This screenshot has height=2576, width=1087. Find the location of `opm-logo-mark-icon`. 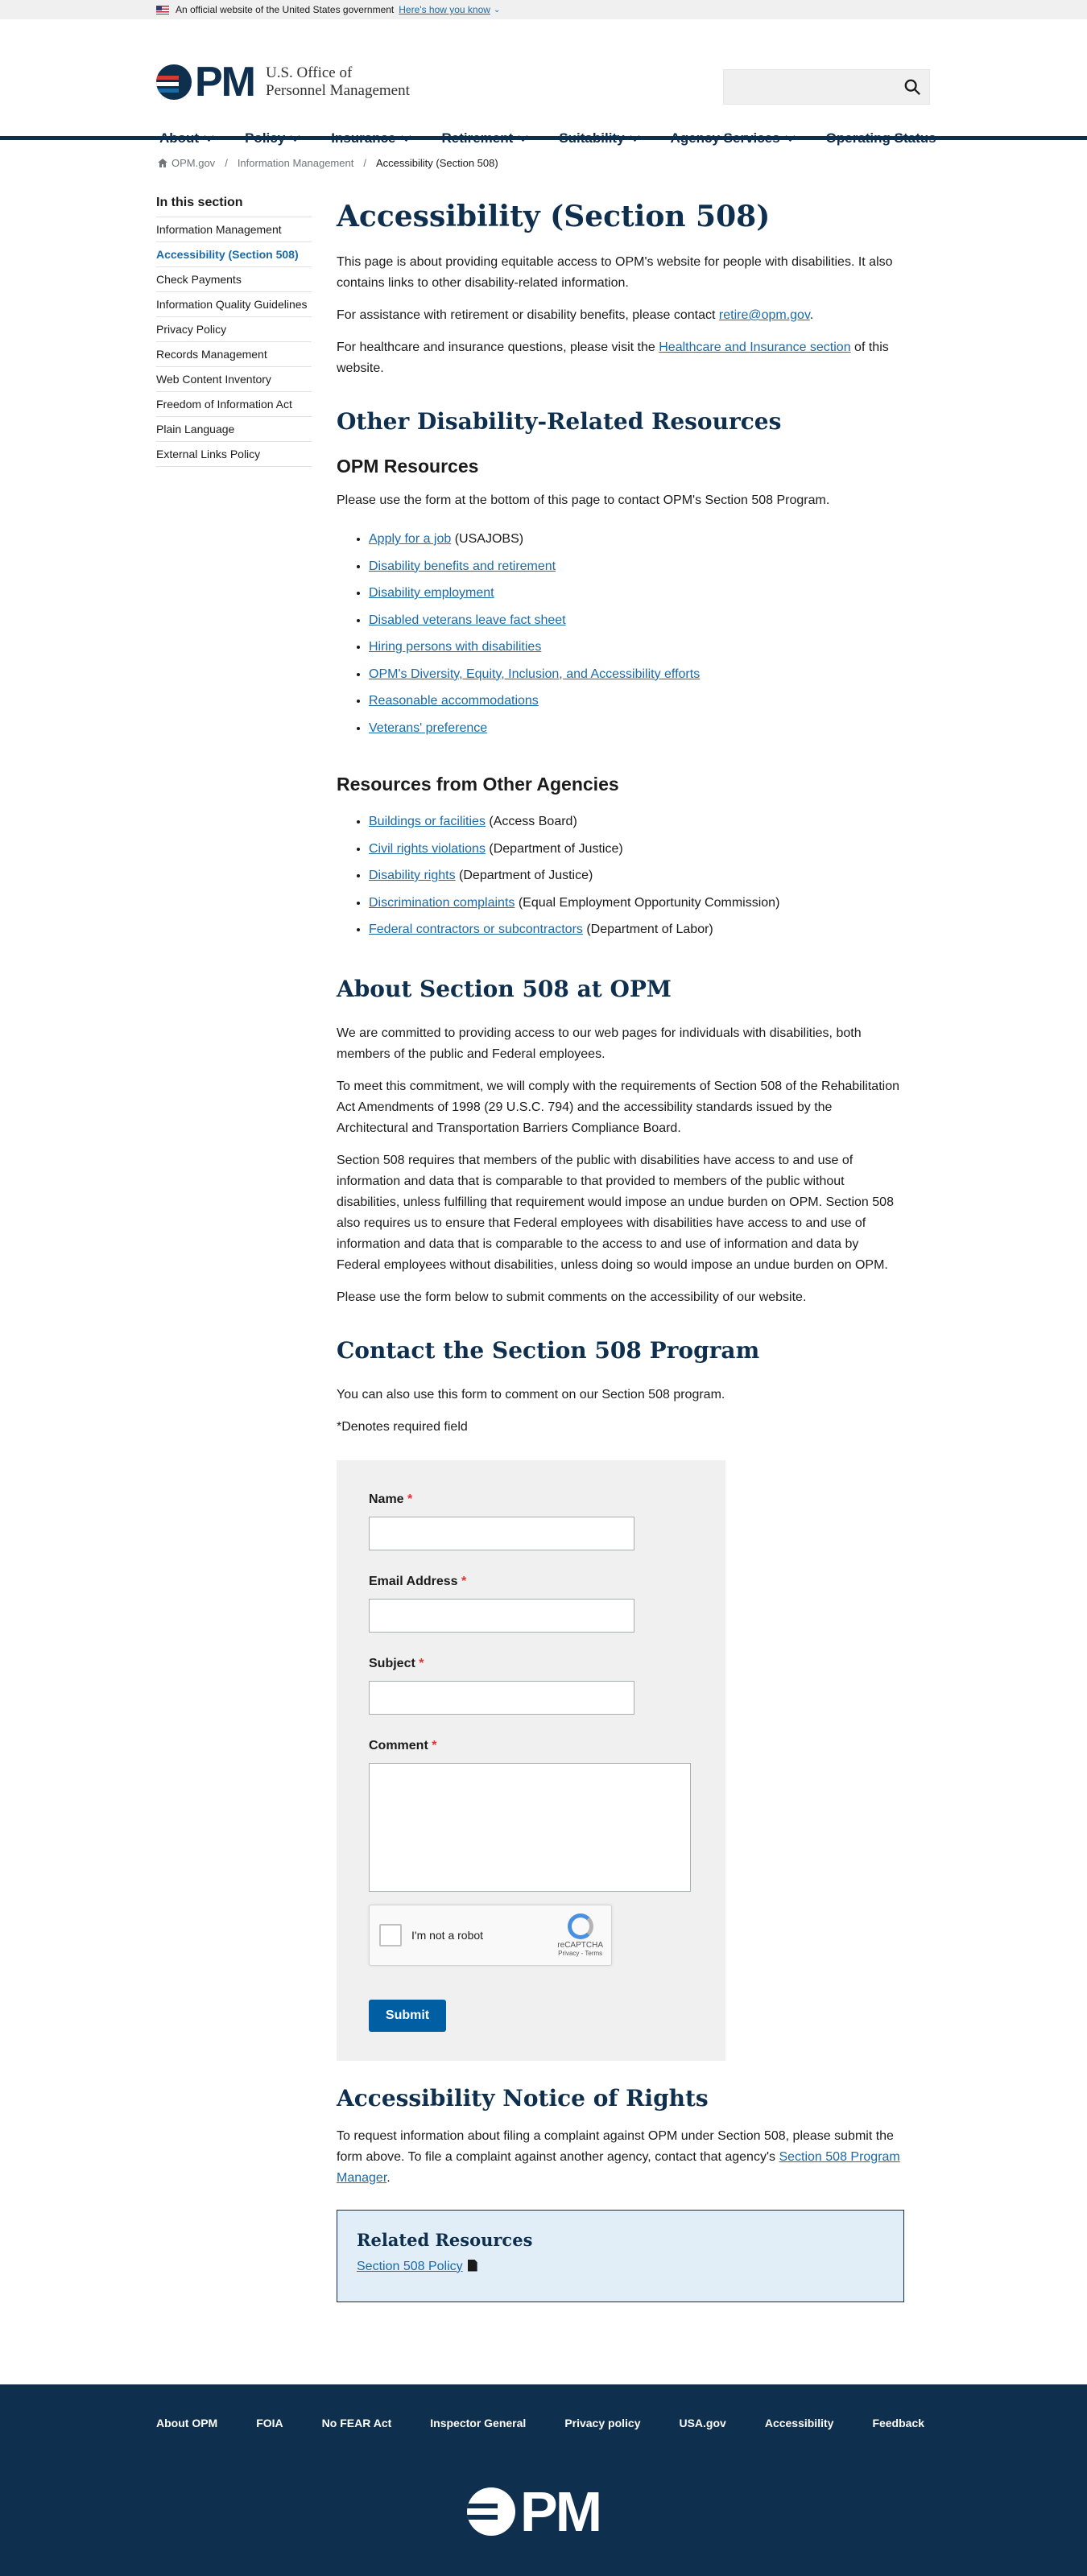

opm-logo-mark-icon is located at coordinates (491, 2511).